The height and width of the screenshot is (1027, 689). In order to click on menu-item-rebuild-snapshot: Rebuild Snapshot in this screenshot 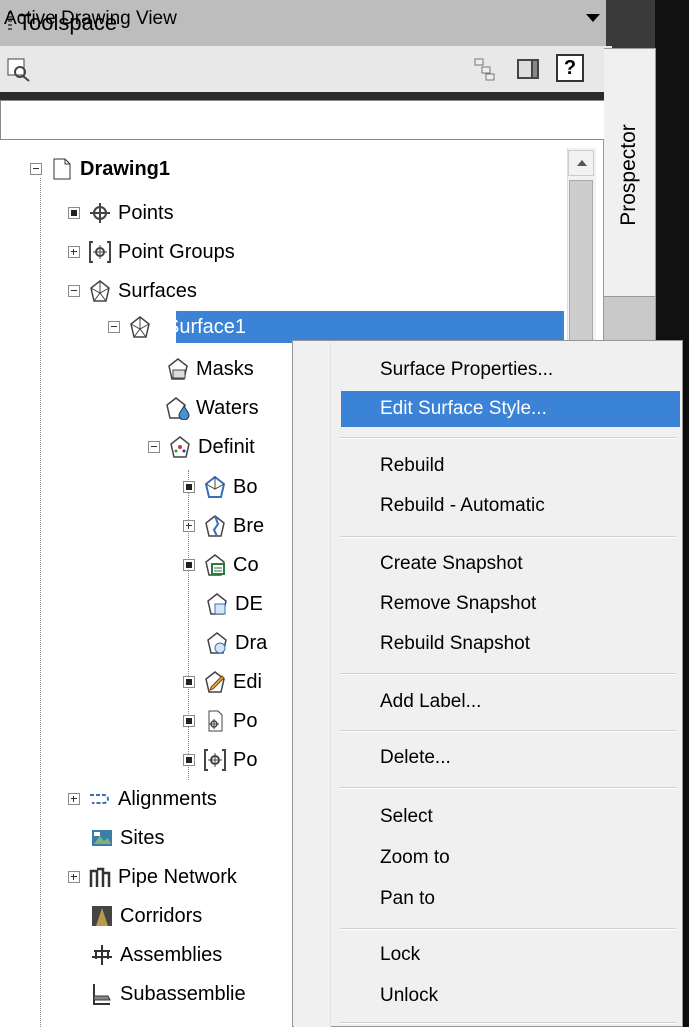, I will do `click(455, 644)`.